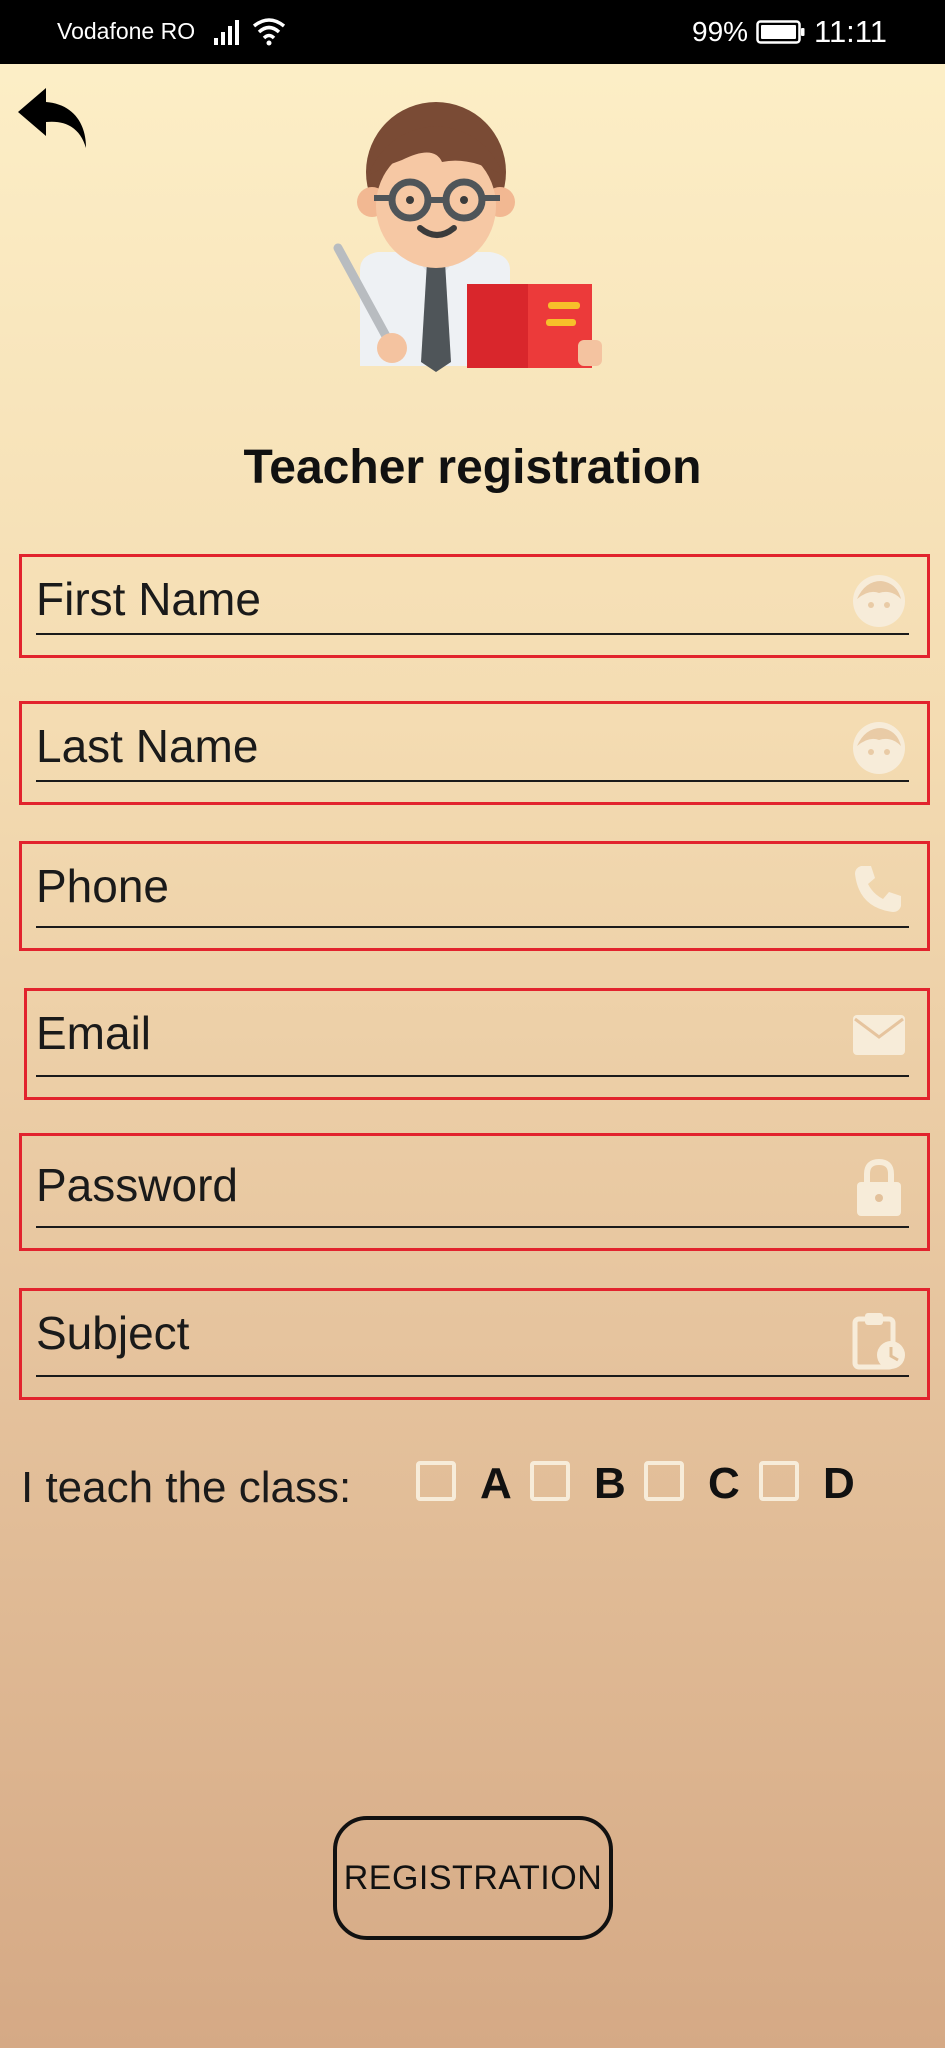 Image resolution: width=945 pixels, height=2048 pixels. What do you see at coordinates (473, 1878) in the screenshot?
I see `registration-button: REGISTRATION` at bounding box center [473, 1878].